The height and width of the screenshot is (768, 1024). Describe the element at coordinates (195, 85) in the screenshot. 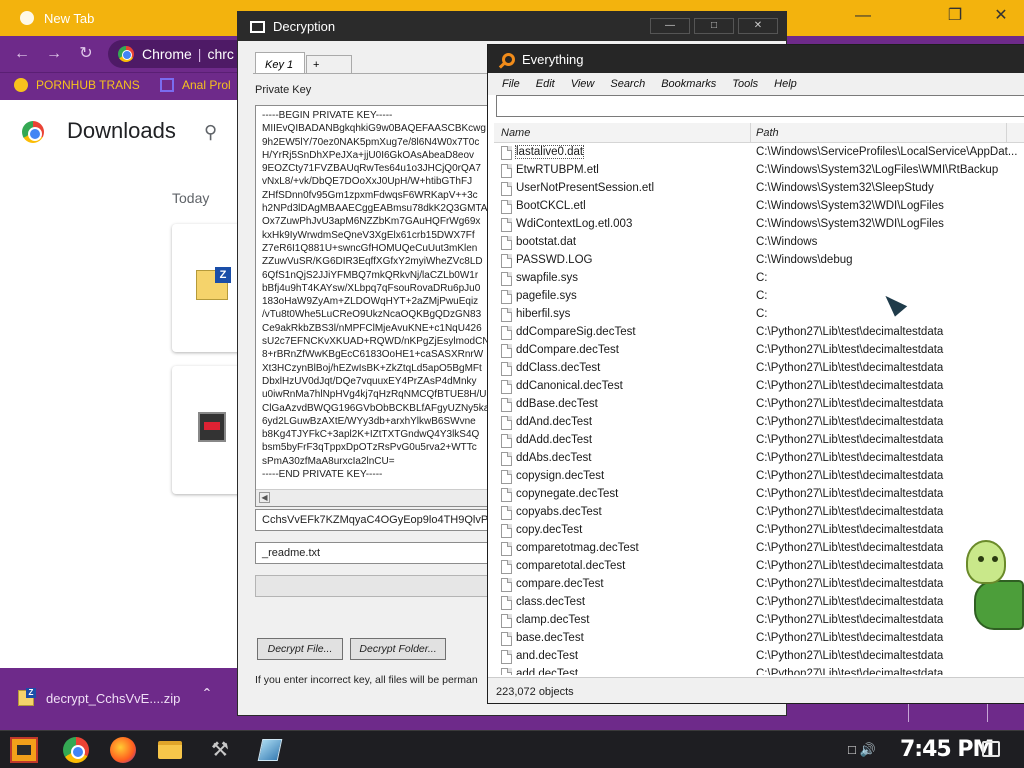

I see `bookmark-item-1: Anal Prol` at that location.